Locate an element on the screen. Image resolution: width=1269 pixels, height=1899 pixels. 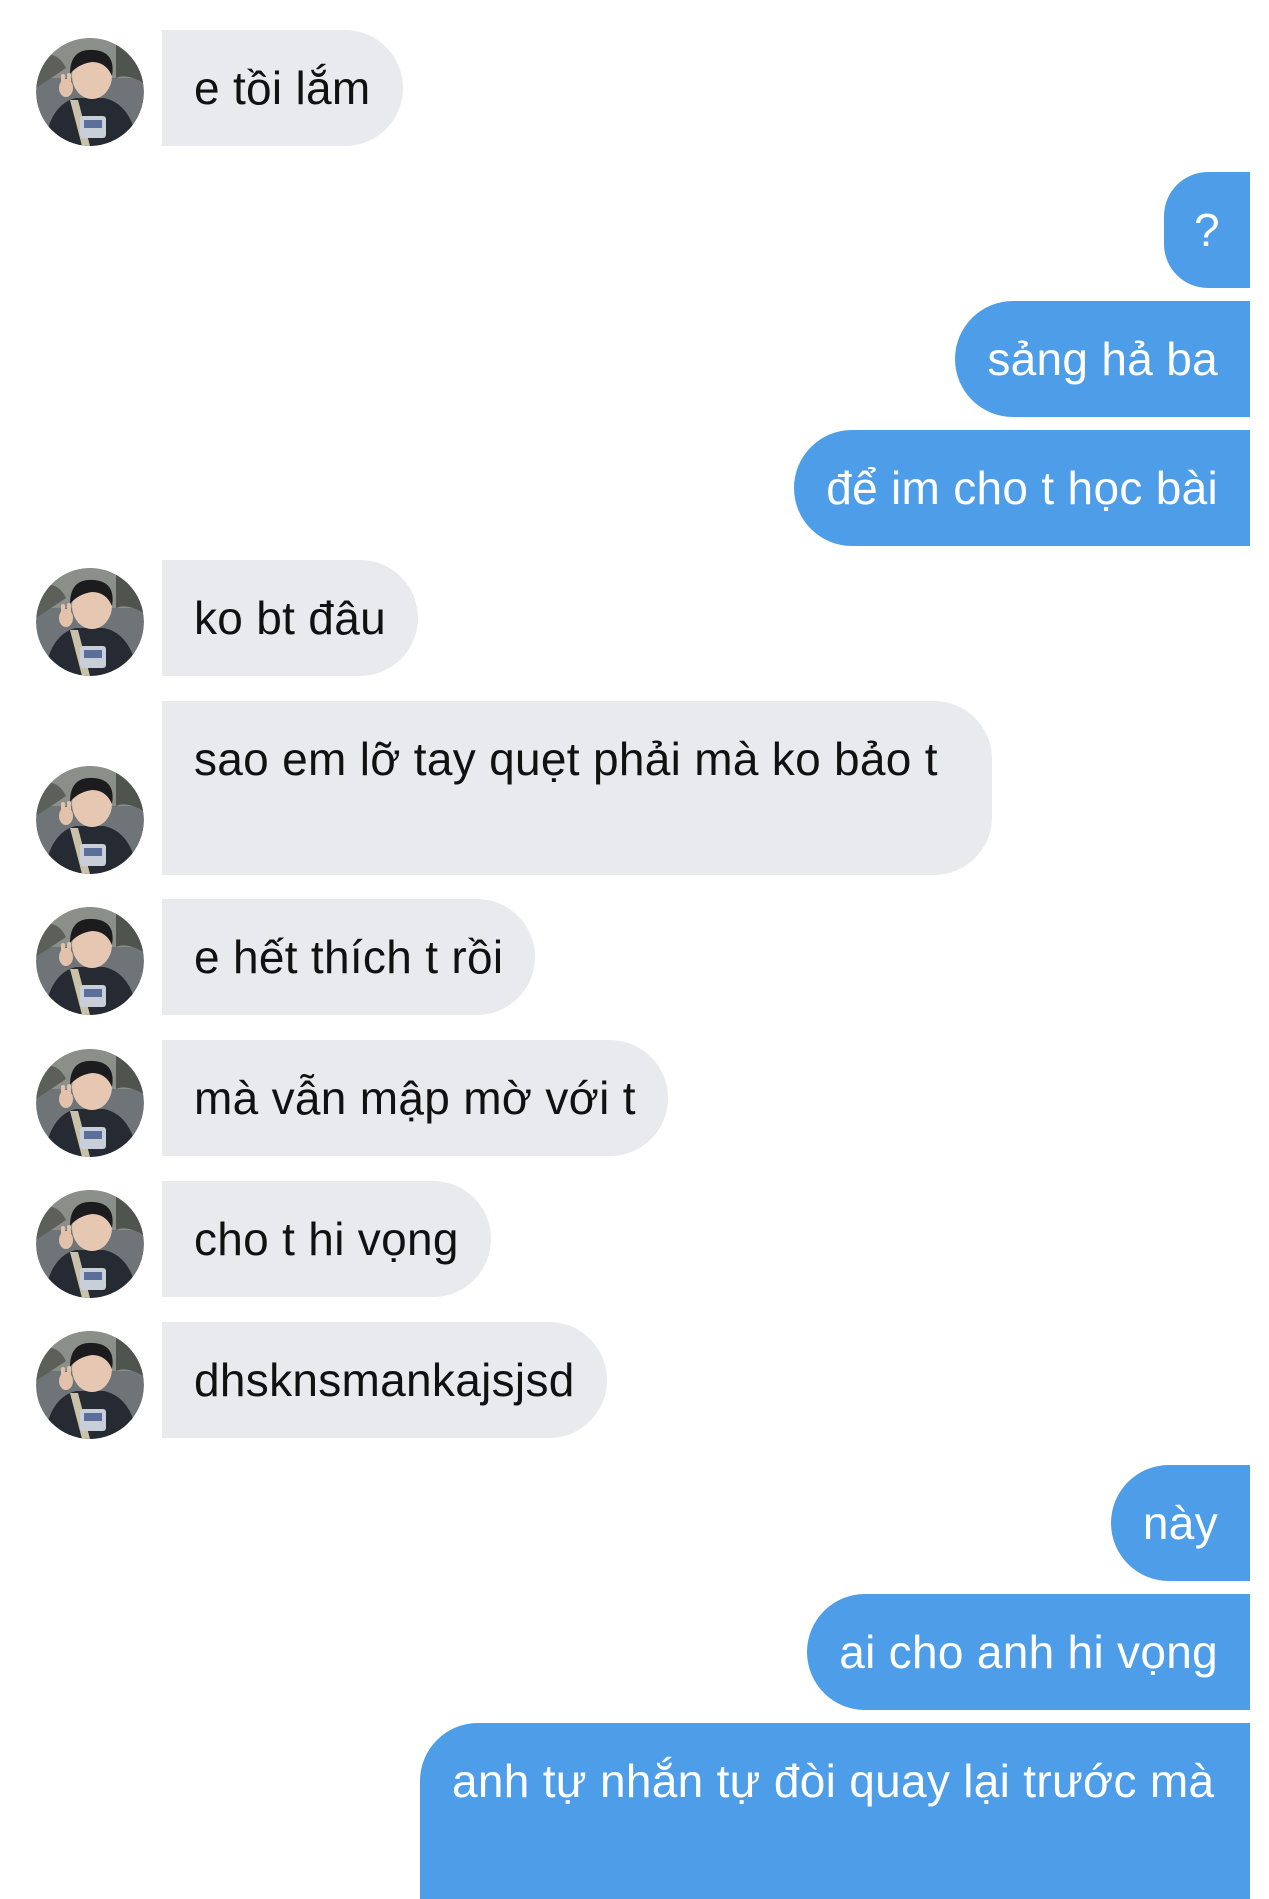
message-text: dhsknsmankajsjsd is located at coordinates (384, 1380).